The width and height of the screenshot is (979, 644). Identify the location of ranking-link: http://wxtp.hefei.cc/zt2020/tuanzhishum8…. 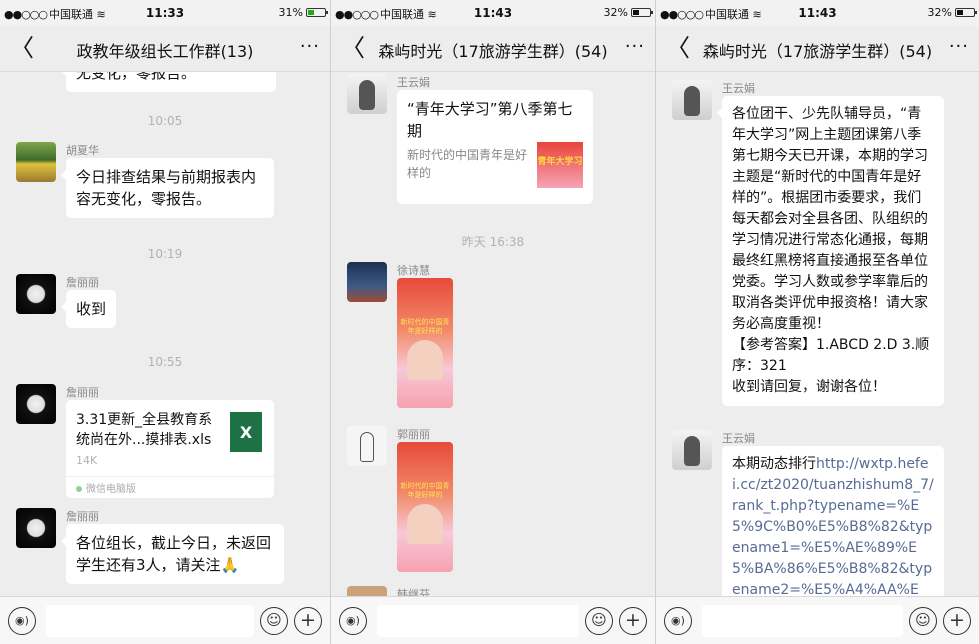
(833, 526).